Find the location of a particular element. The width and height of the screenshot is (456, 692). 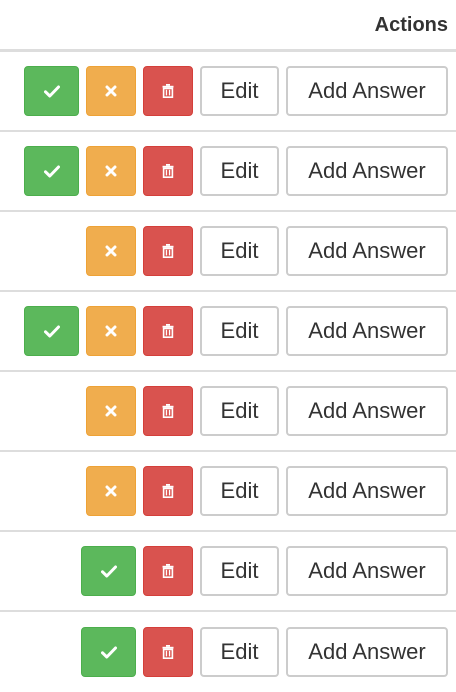

table-header: Actions is located at coordinates (228, 26).